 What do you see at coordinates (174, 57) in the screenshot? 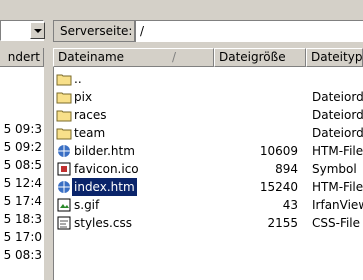
I see `sort-indicator-icon: /` at bounding box center [174, 57].